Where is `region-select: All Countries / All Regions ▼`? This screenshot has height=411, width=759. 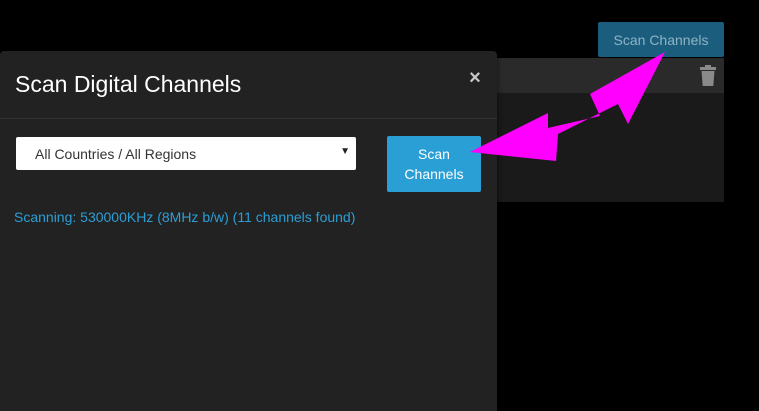
region-select: All Countries / All Regions ▼ is located at coordinates (186, 153).